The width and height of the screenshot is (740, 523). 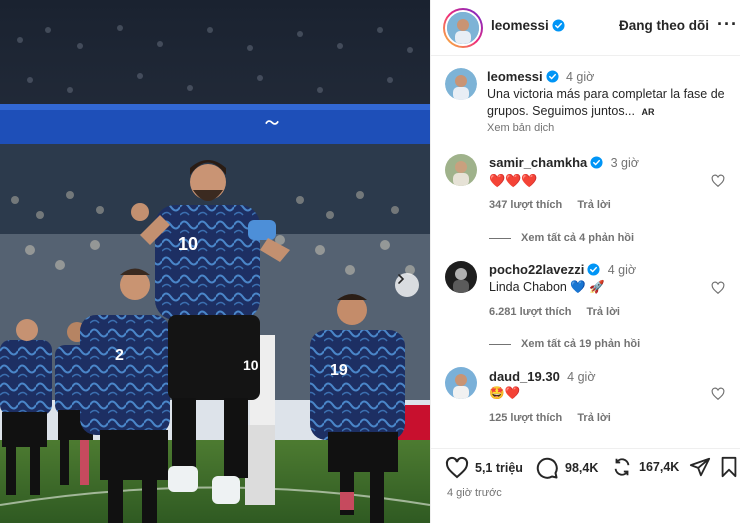 What do you see at coordinates (401, 279) in the screenshot?
I see `chevron-right-icon` at bounding box center [401, 279].